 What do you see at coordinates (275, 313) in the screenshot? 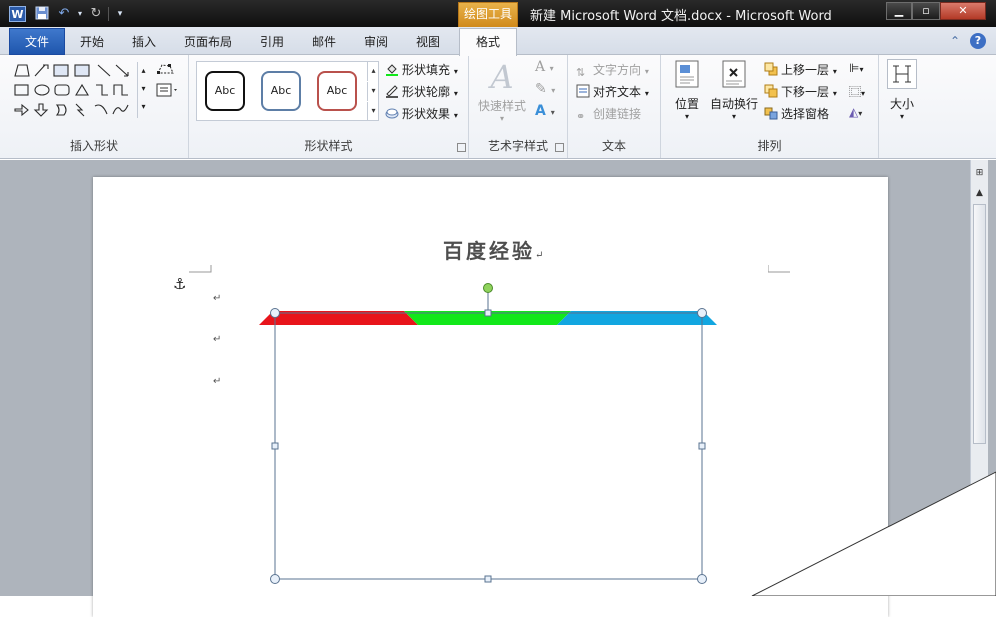
I see `resize-handle-top-left` at bounding box center [275, 313].